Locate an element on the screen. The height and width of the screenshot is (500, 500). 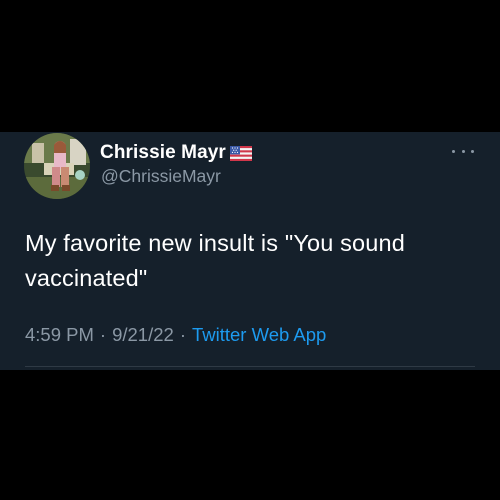
display-name: Chrissie Mayr is located at coordinates (163, 153).